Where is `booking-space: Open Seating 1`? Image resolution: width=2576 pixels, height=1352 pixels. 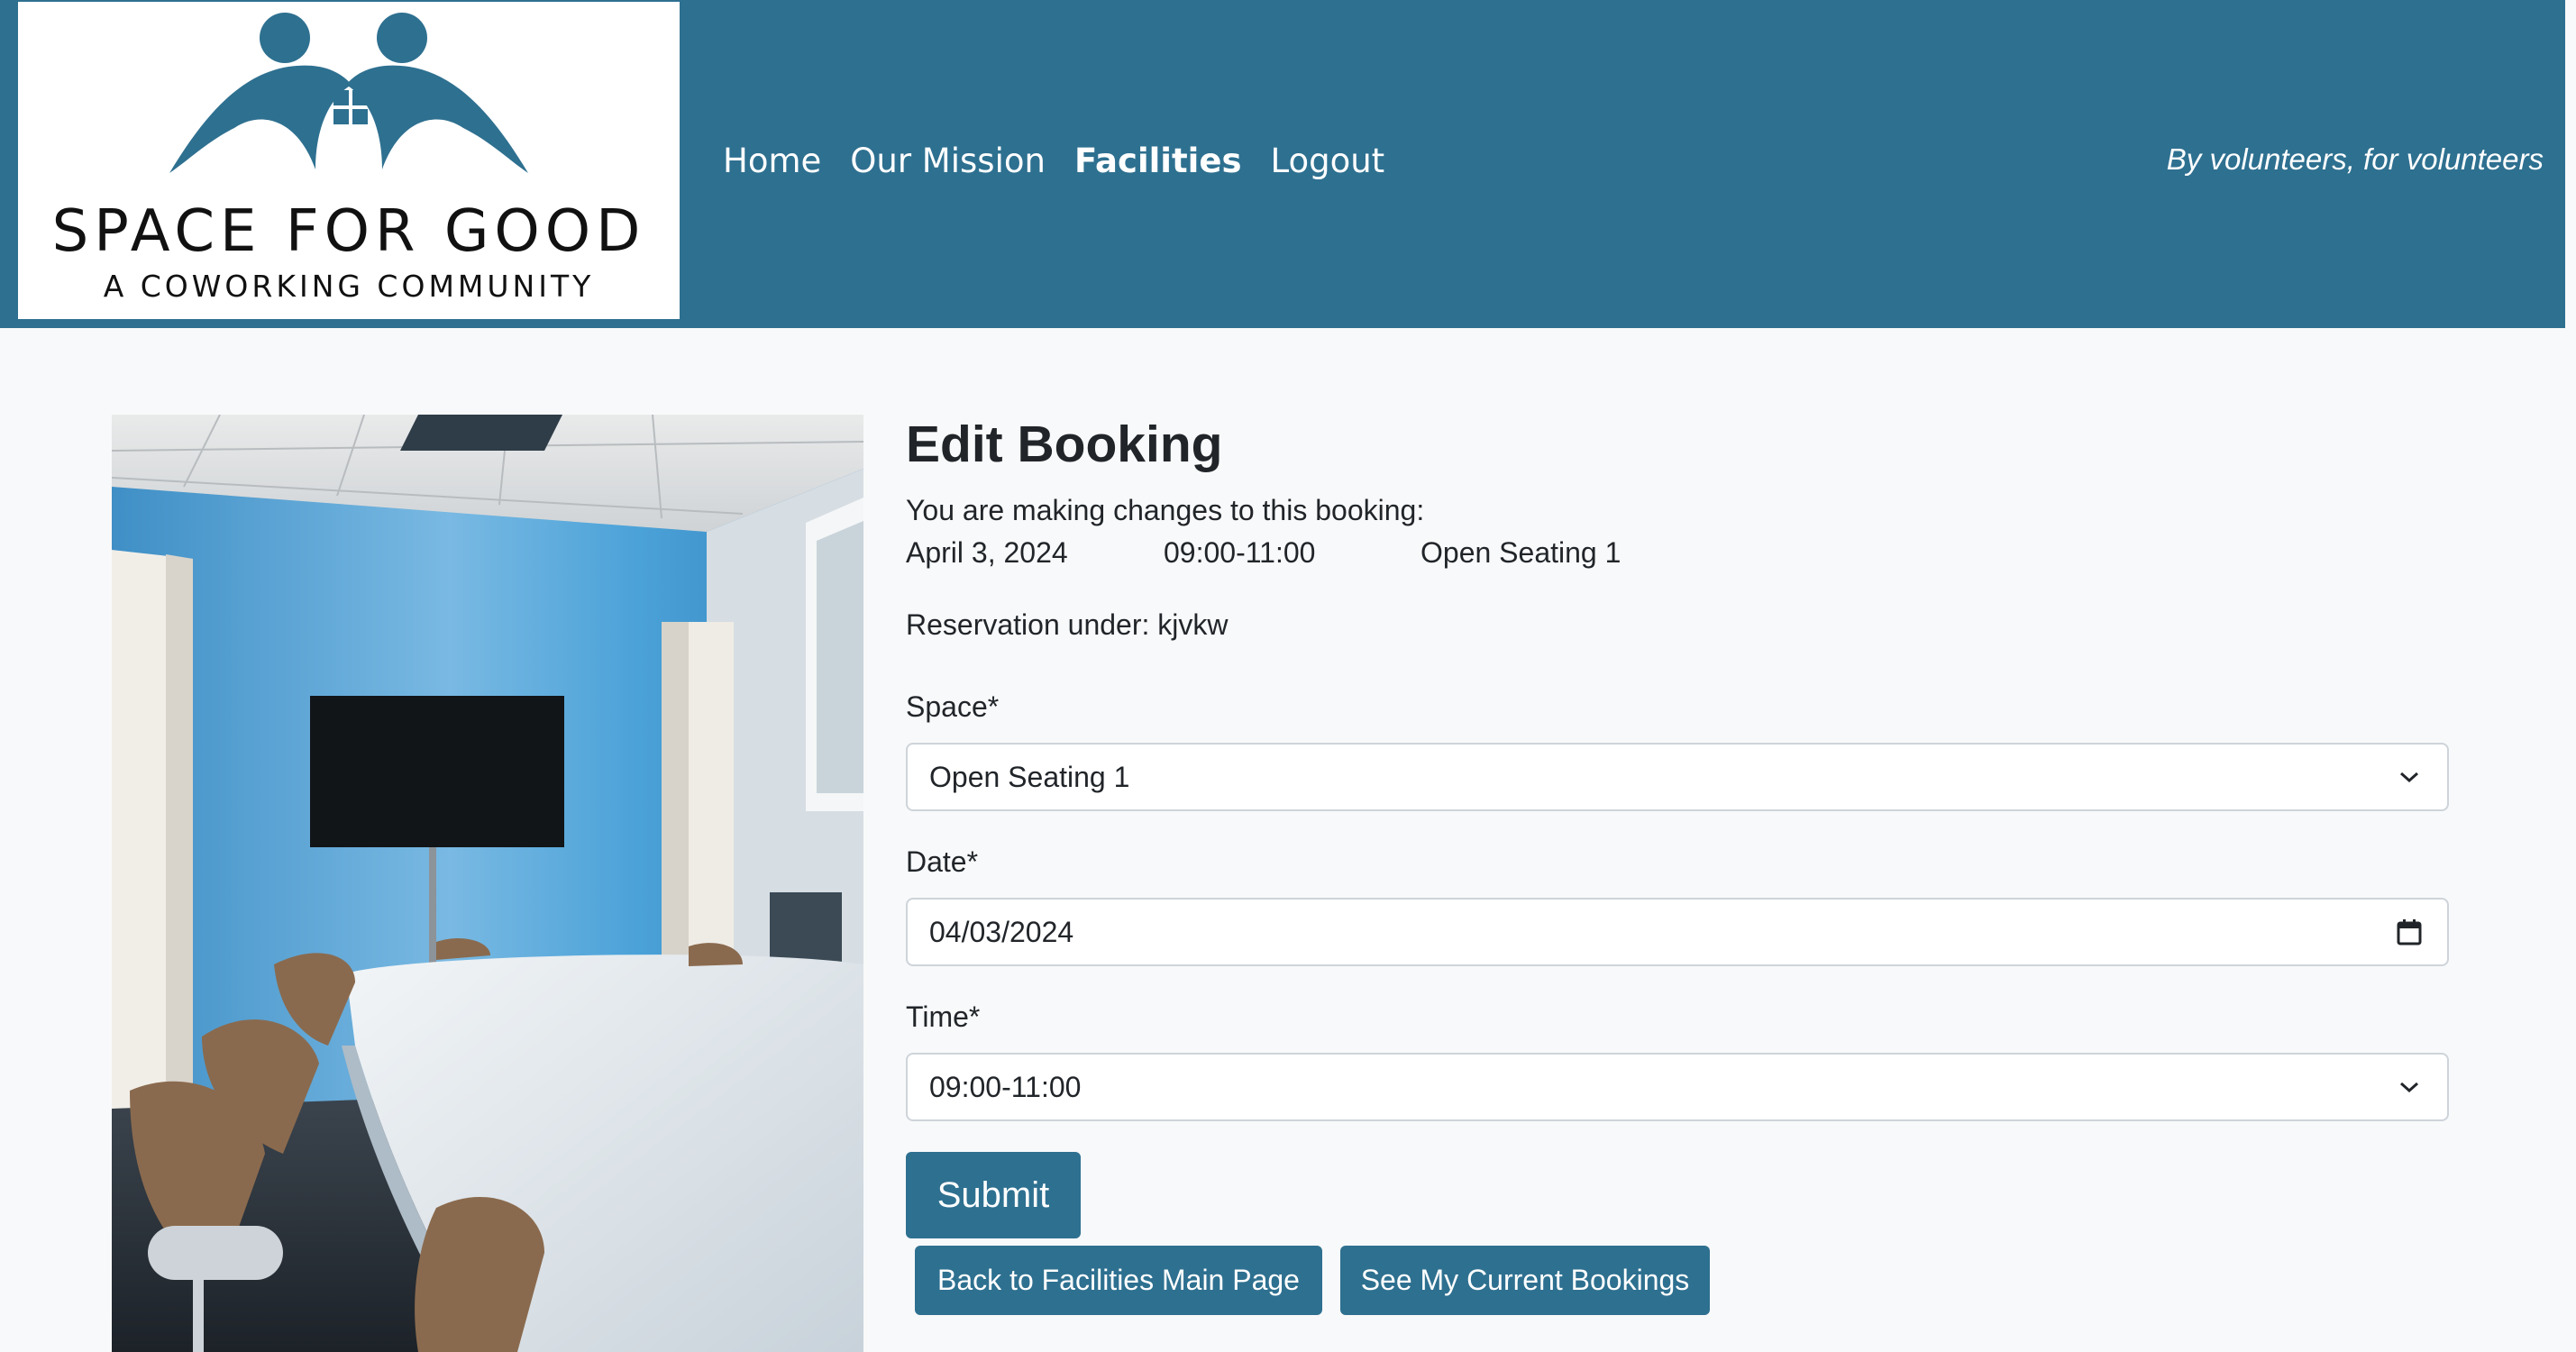
booking-space: Open Seating 1 is located at coordinates (1520, 552).